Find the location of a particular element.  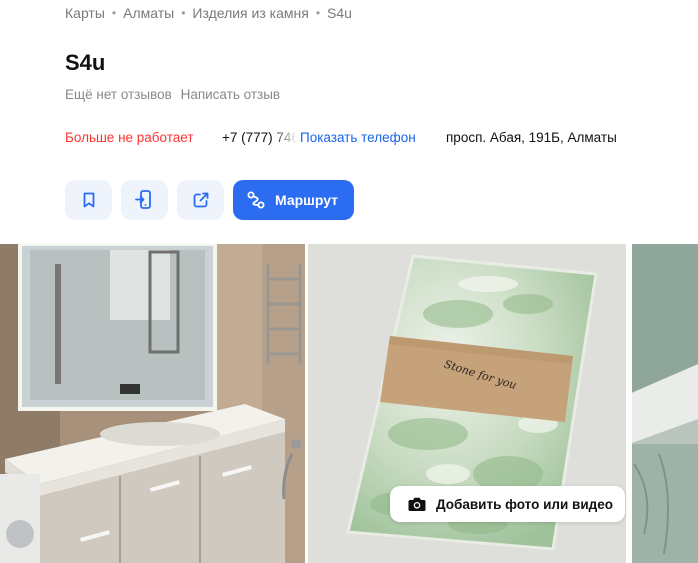

camera-icon is located at coordinates (417, 504).